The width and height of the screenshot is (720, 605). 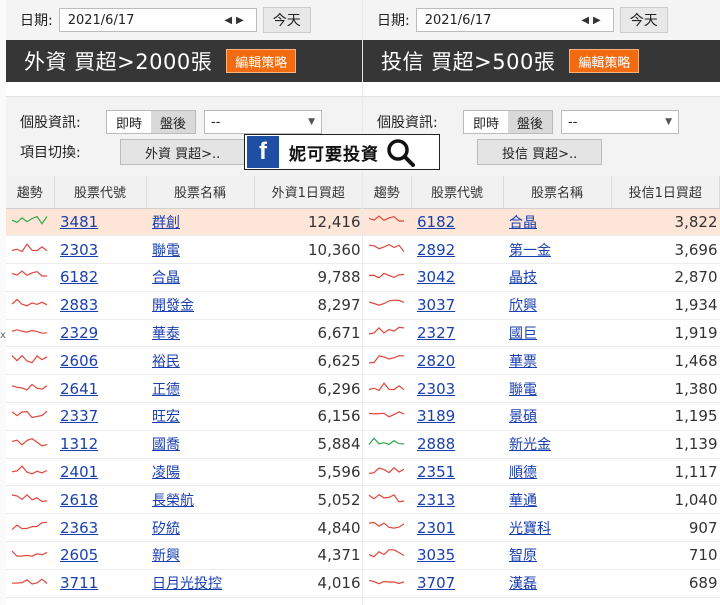 What do you see at coordinates (184, 444) in the screenshot?
I see `table-row: 1312 國喬 5,884` at bounding box center [184, 444].